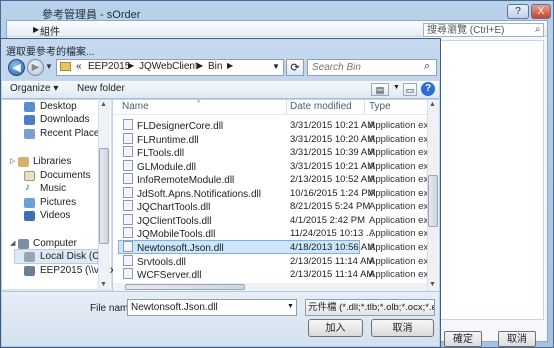  Describe the element at coordinates (541, 11) in the screenshot. I see `close-button: X` at that location.